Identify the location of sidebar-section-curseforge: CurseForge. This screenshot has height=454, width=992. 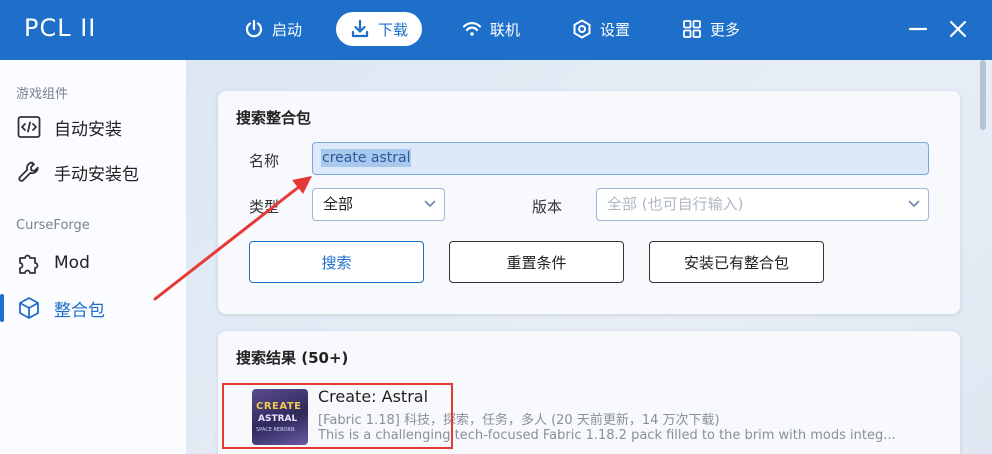
(53, 225).